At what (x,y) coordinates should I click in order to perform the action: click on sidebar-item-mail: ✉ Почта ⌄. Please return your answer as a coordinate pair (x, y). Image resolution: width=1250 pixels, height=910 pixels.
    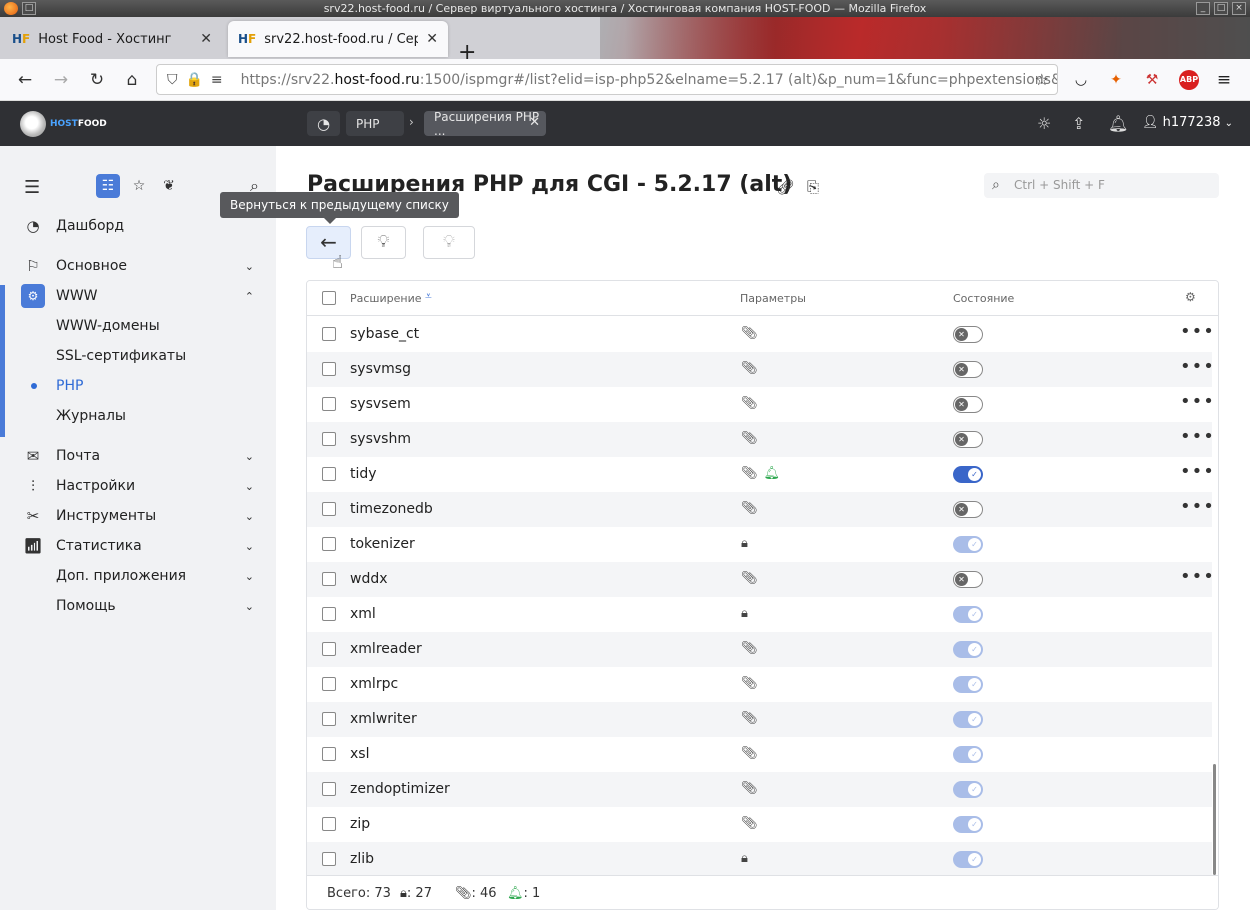
    Looking at the image, I should click on (138, 456).